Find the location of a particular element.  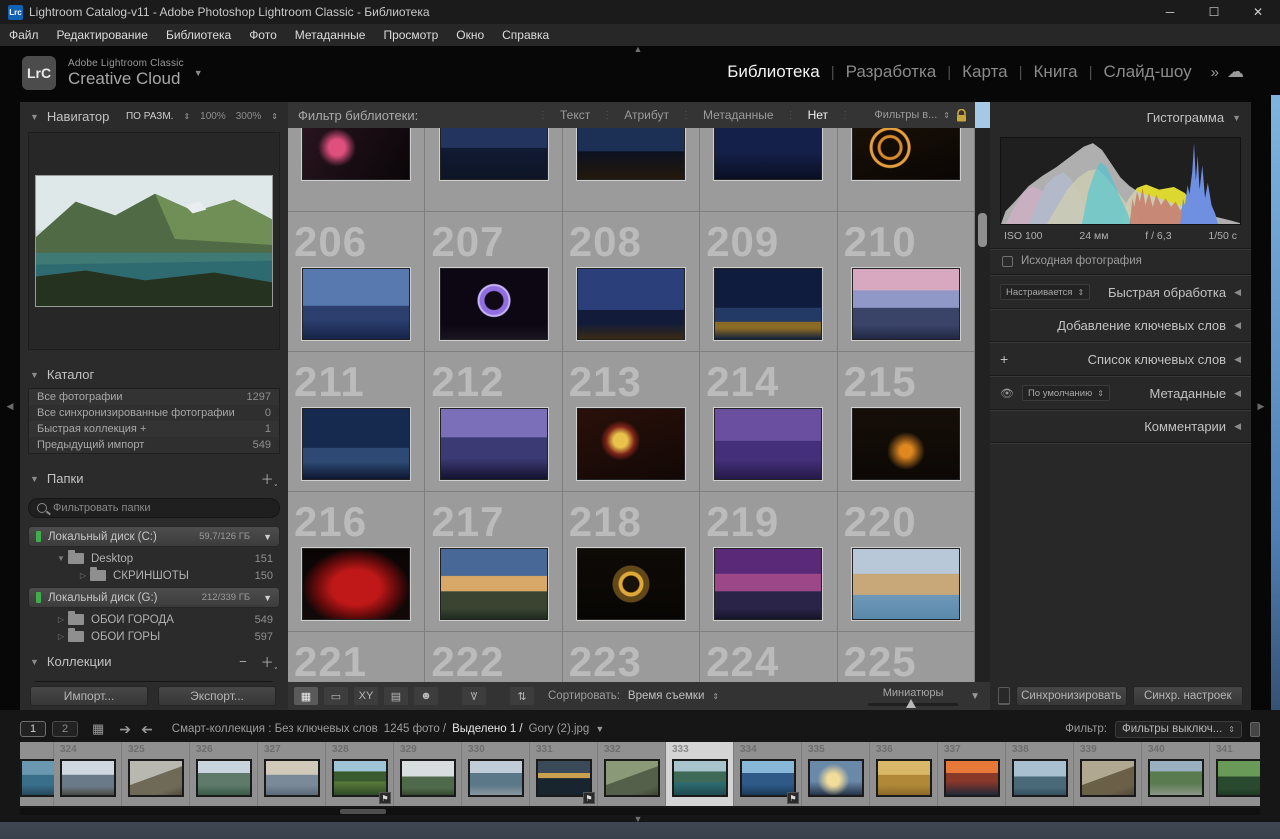

grid-cell: 222 is located at coordinates (494, 657).